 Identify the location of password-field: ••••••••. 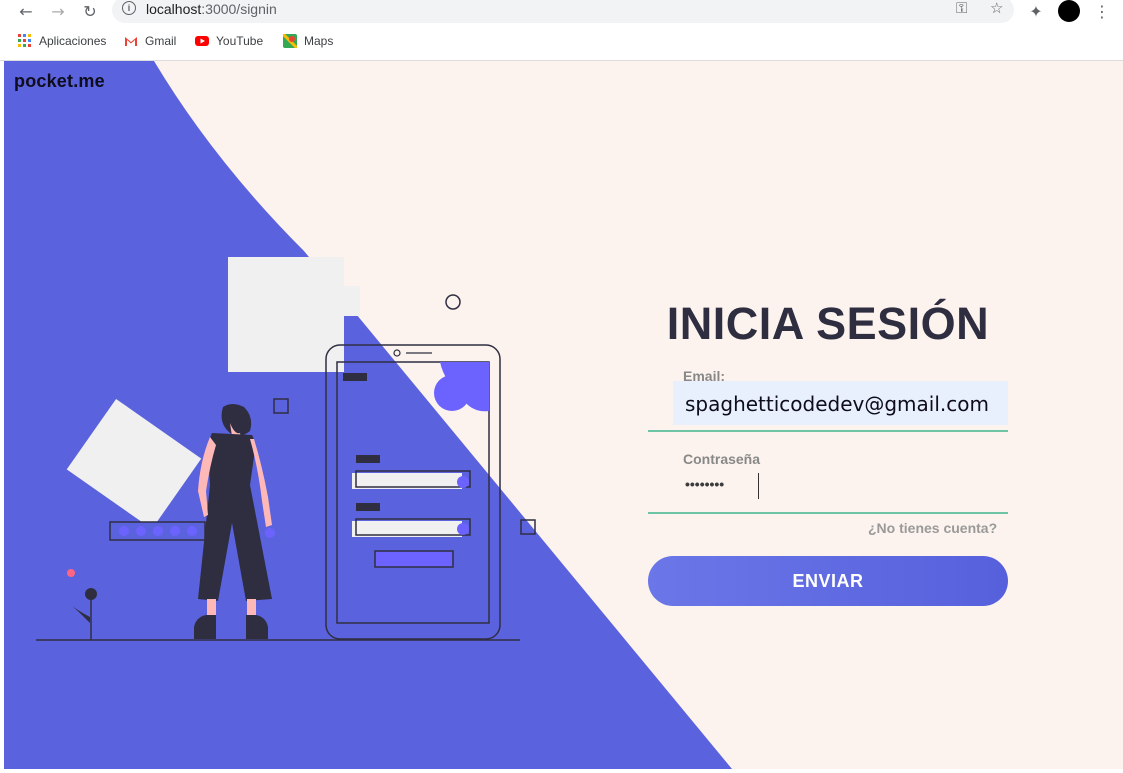
(704, 484).